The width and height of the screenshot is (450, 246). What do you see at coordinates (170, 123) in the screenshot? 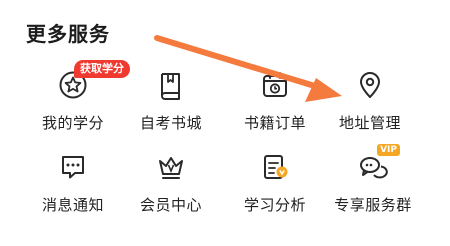
I see `service-label: 自考书城` at bounding box center [170, 123].